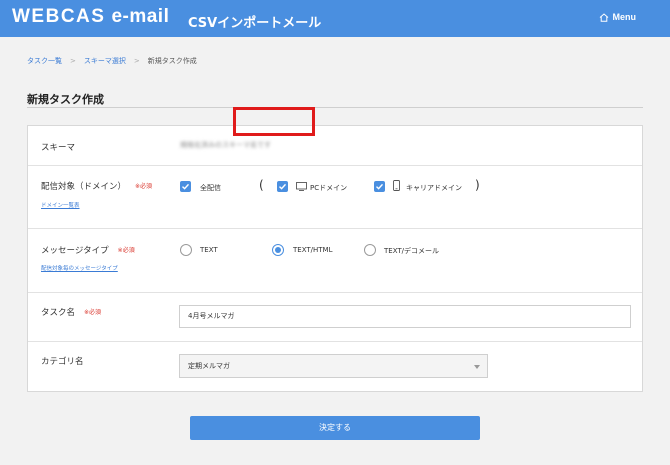 Image resolution: width=670 pixels, height=465 pixels. I want to click on breadcrumb-current: 新規タスク作成, so click(172, 61).